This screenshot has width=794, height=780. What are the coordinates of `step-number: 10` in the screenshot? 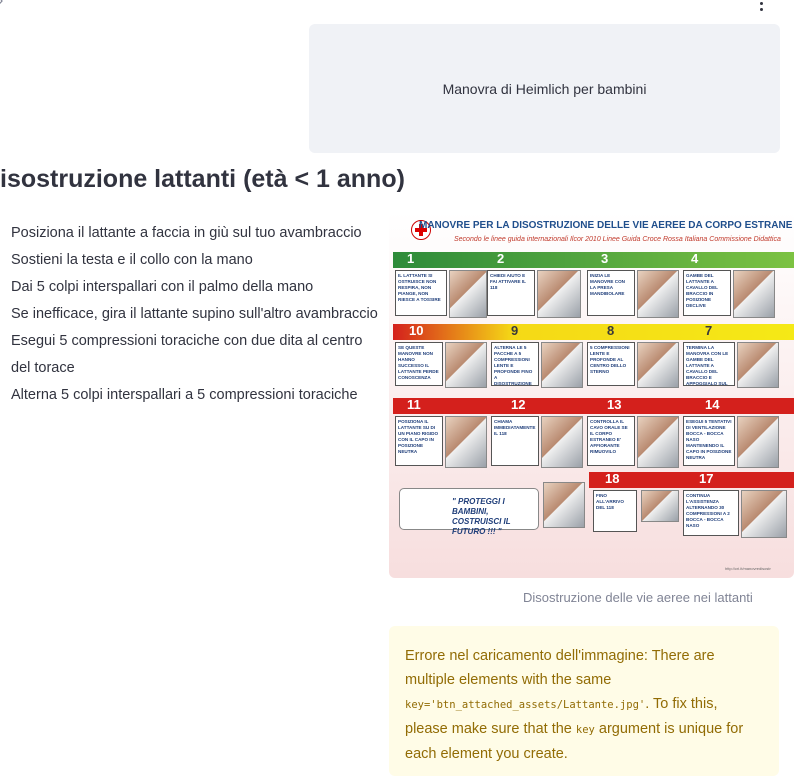 It's located at (416, 330).